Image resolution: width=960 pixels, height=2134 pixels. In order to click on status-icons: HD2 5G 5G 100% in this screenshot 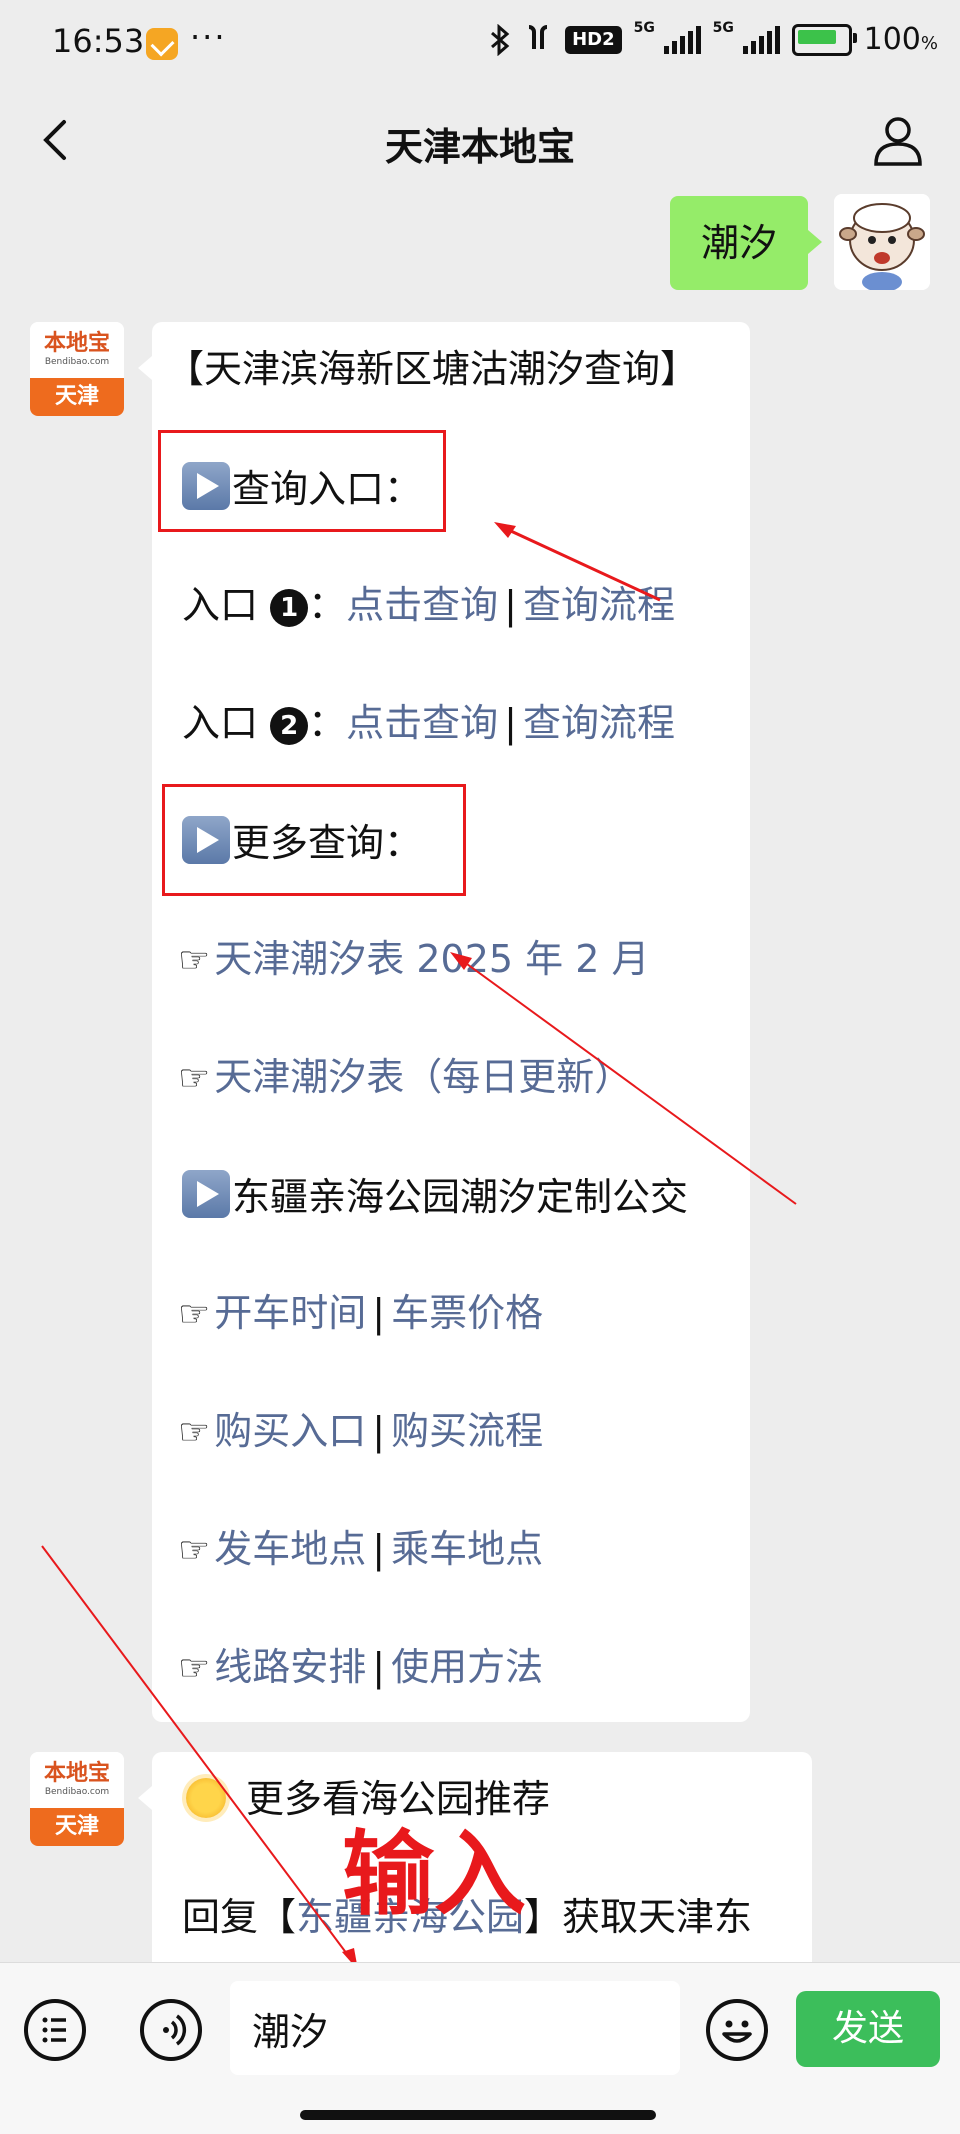, I will do `click(713, 38)`.